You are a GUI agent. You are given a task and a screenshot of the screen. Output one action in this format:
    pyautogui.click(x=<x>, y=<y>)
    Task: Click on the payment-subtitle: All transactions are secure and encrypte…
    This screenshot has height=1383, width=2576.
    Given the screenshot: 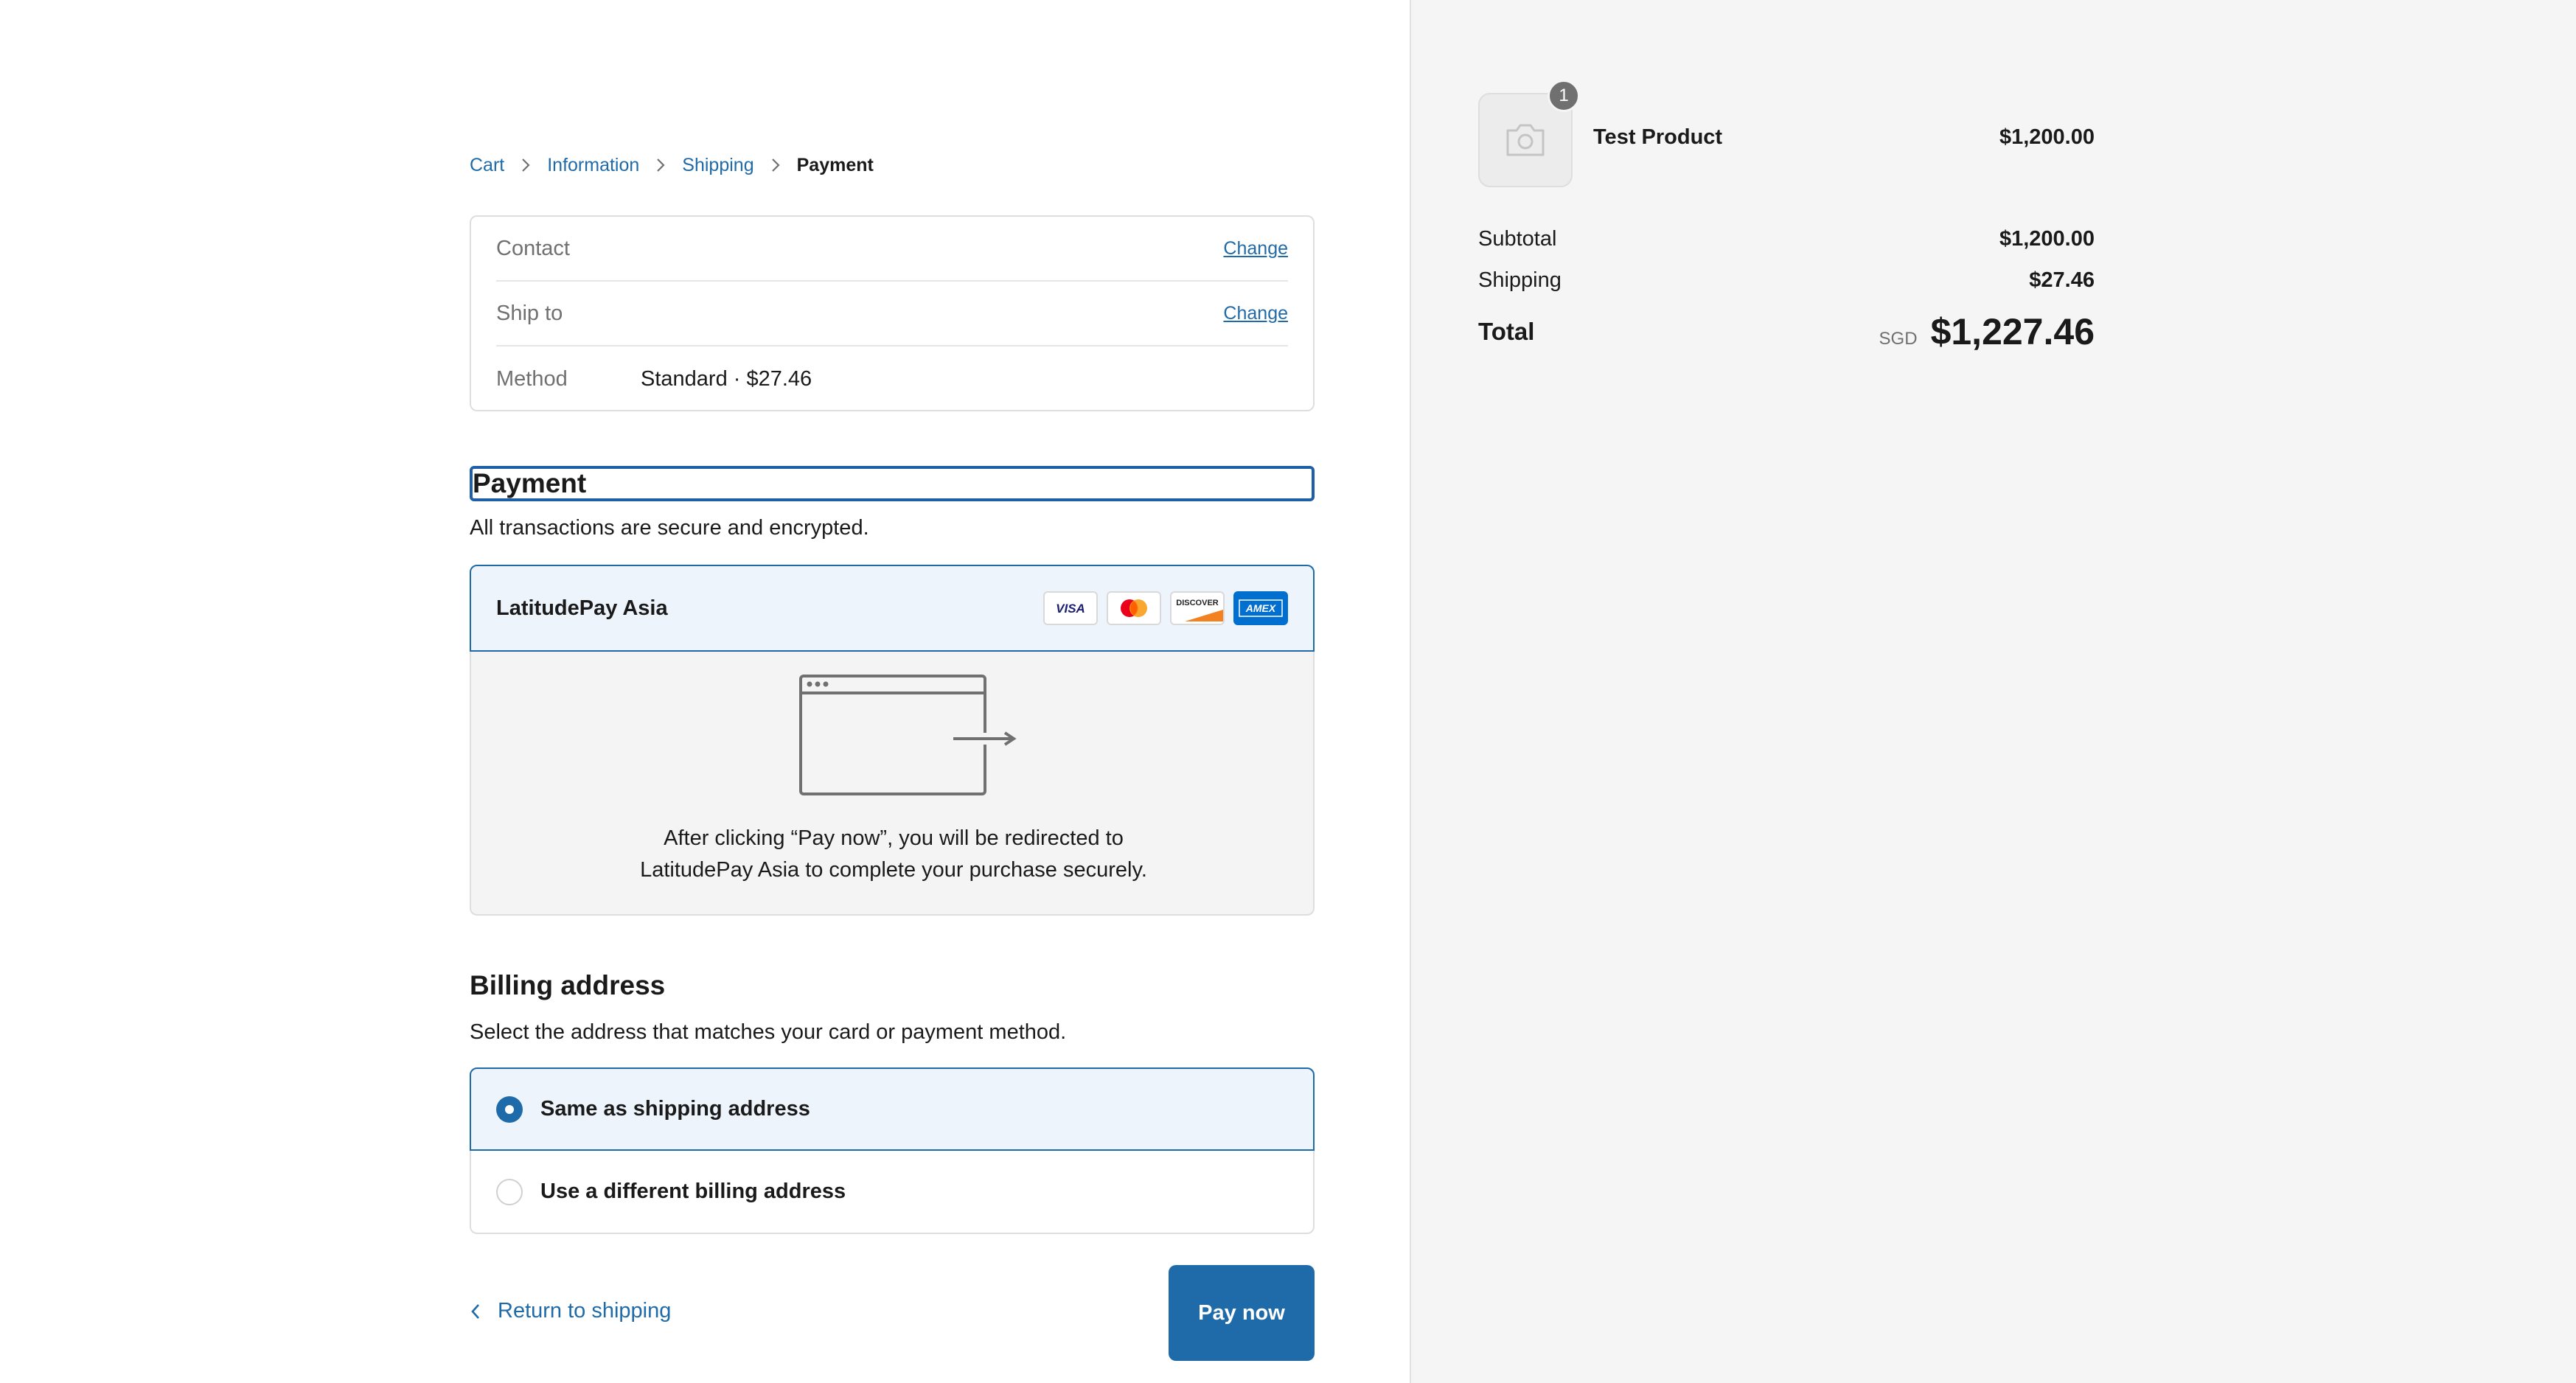 What is the action you would take?
    pyautogui.click(x=670, y=528)
    